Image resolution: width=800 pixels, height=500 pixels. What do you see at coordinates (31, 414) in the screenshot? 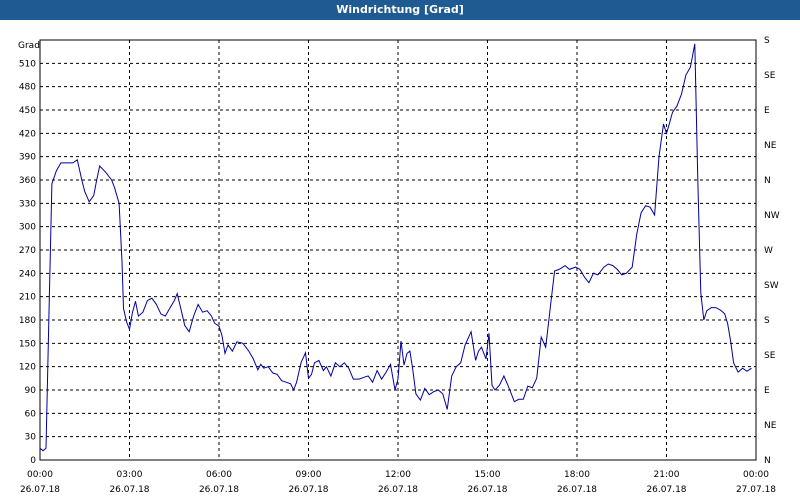
I see `y-tick-label: 60` at bounding box center [31, 414].